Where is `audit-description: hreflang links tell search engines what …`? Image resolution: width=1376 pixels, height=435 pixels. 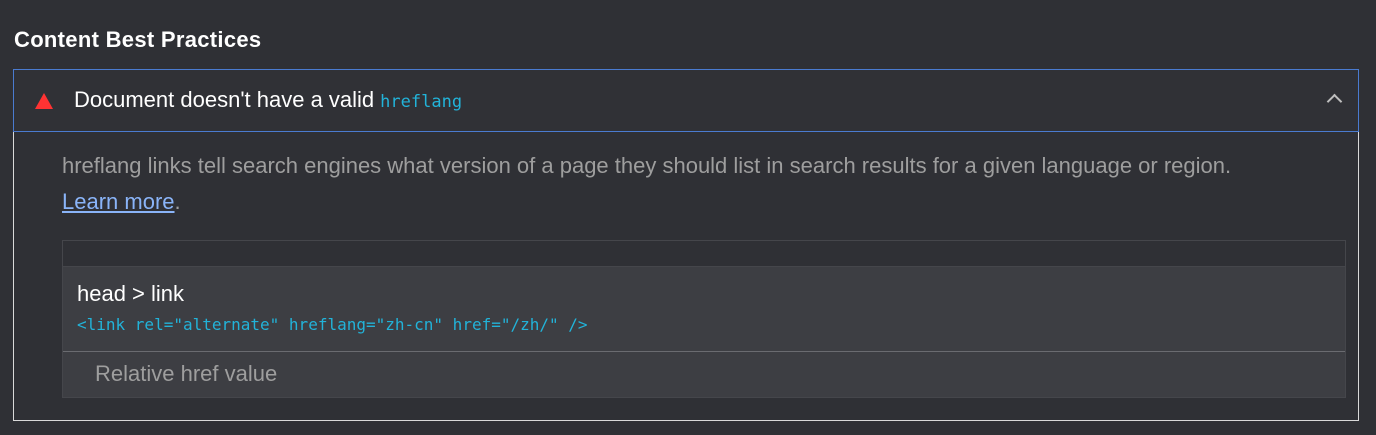
audit-description: hreflang links tell search engines what … is located at coordinates (647, 183).